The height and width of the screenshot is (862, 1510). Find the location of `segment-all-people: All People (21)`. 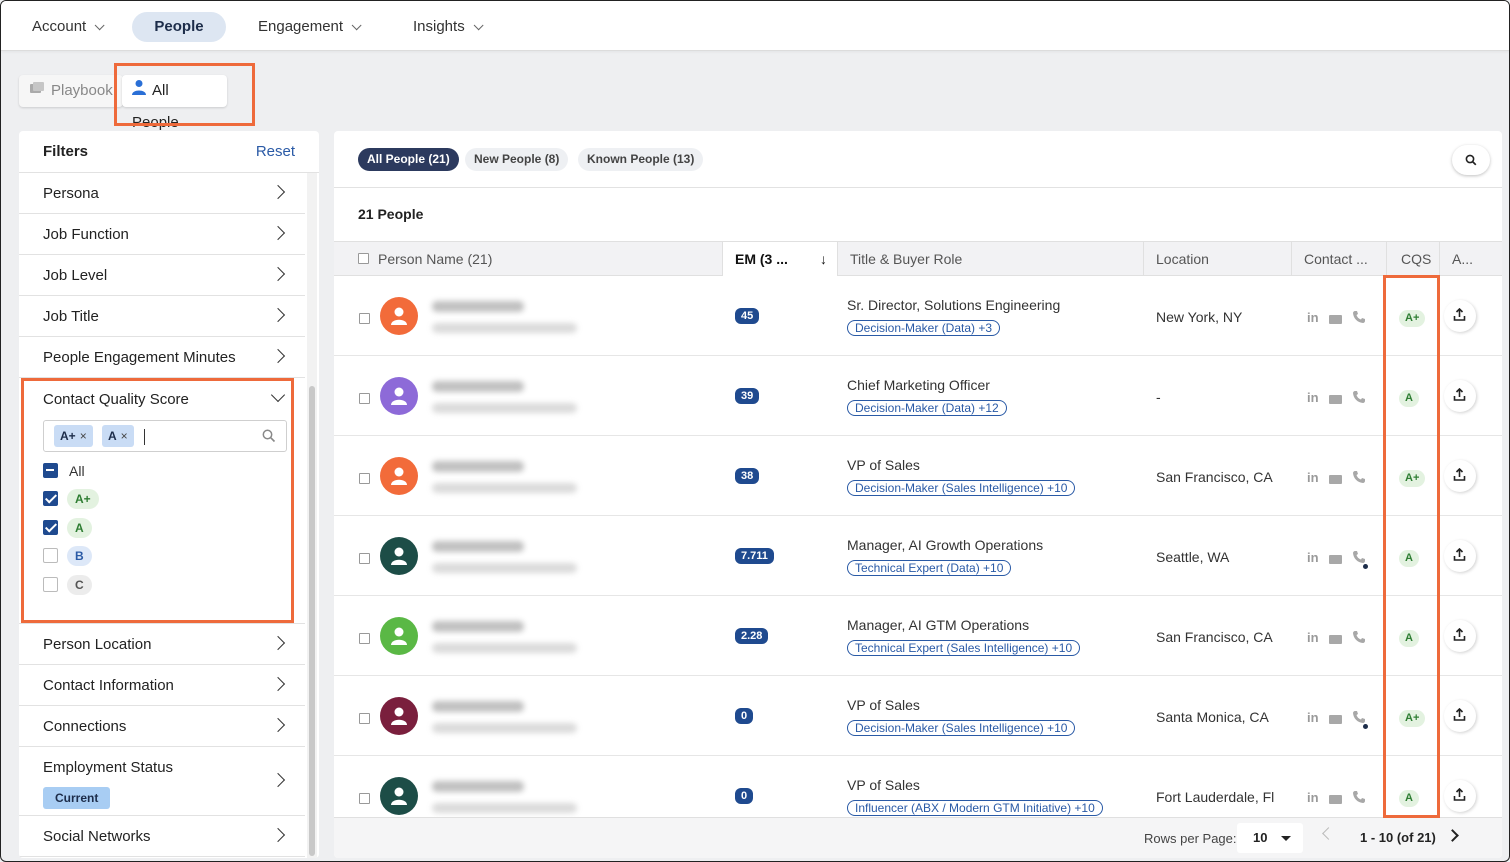

segment-all-people: All People (21) is located at coordinates (408, 159).